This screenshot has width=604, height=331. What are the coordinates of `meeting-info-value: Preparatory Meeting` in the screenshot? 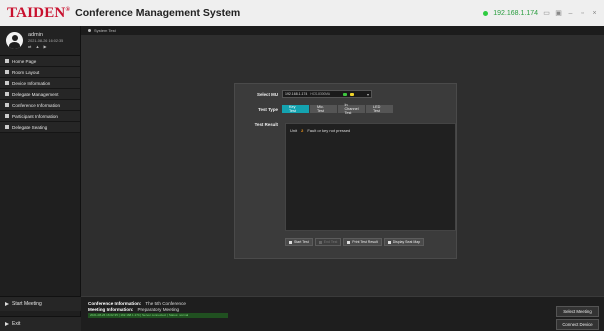 It's located at (158, 309).